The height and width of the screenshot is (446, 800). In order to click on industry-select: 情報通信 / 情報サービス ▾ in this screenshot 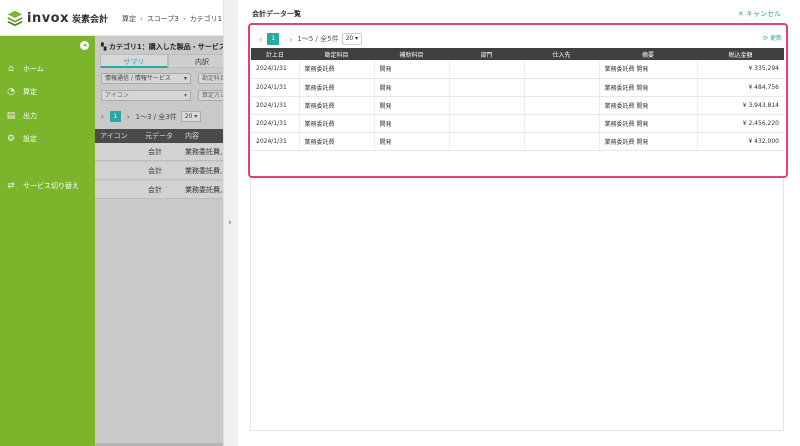, I will do `click(146, 78)`.